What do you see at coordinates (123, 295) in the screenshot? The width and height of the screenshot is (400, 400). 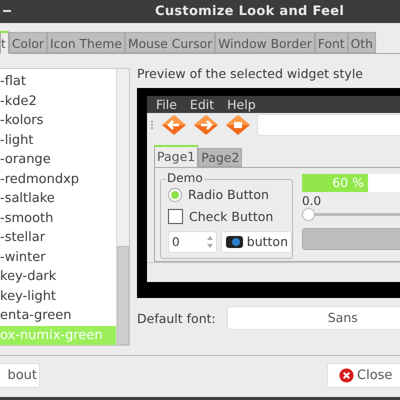 I see `scrollbar-thumb` at bounding box center [123, 295].